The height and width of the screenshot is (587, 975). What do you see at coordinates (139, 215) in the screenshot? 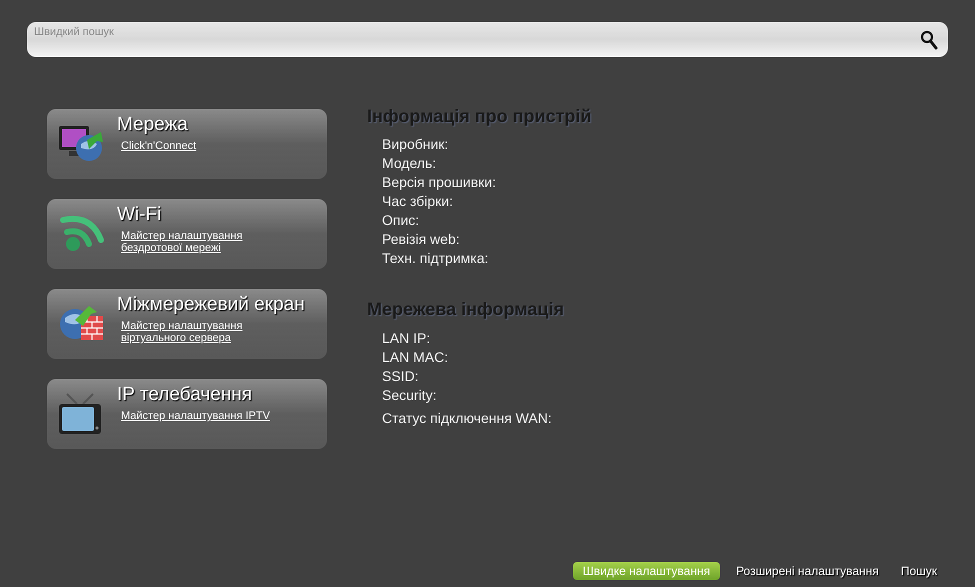
I see `card-title: Wi-Fi` at bounding box center [139, 215].